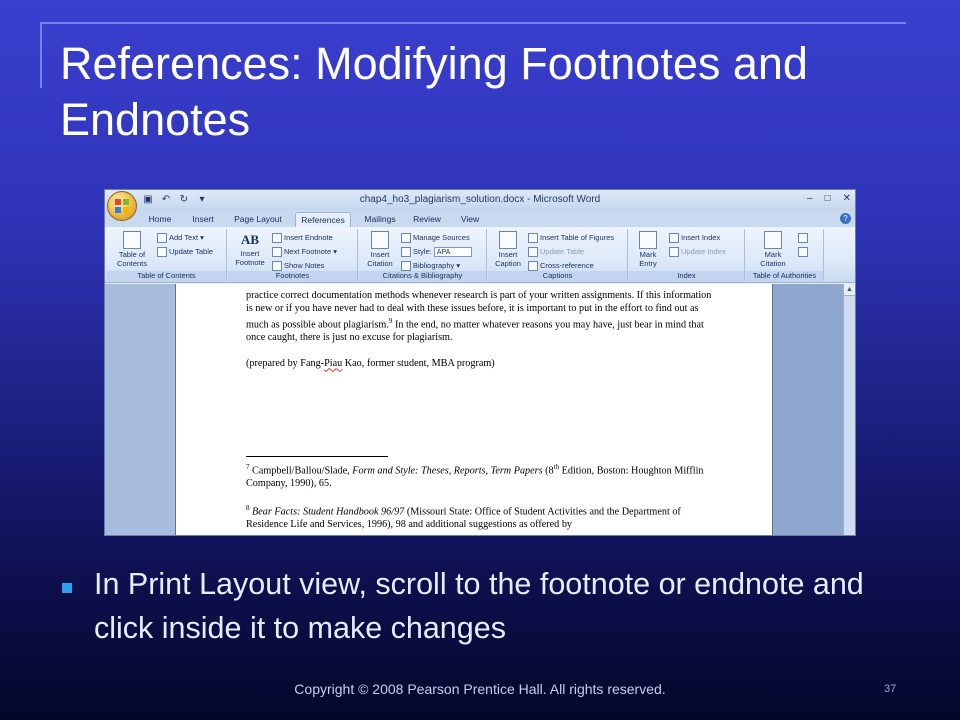  What do you see at coordinates (773, 249) in the screenshot?
I see `mark-citation-button: Mark Citation` at bounding box center [773, 249].